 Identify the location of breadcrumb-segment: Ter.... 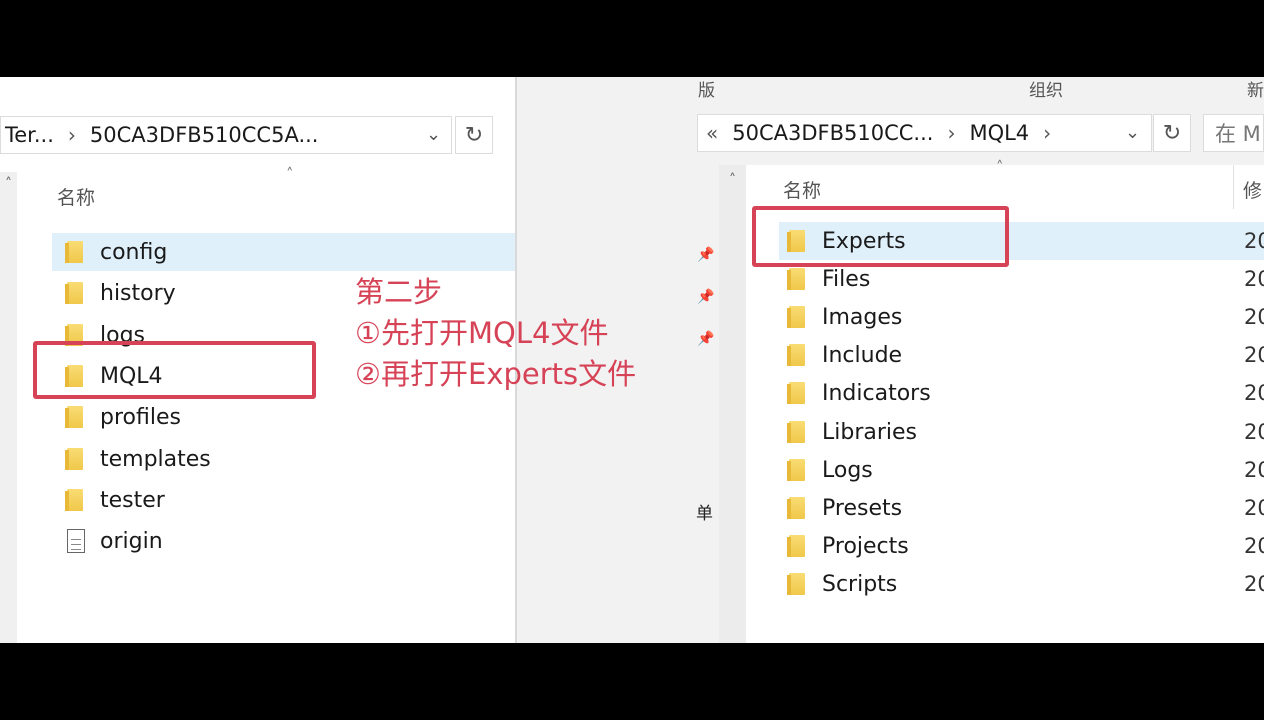
(29, 135).